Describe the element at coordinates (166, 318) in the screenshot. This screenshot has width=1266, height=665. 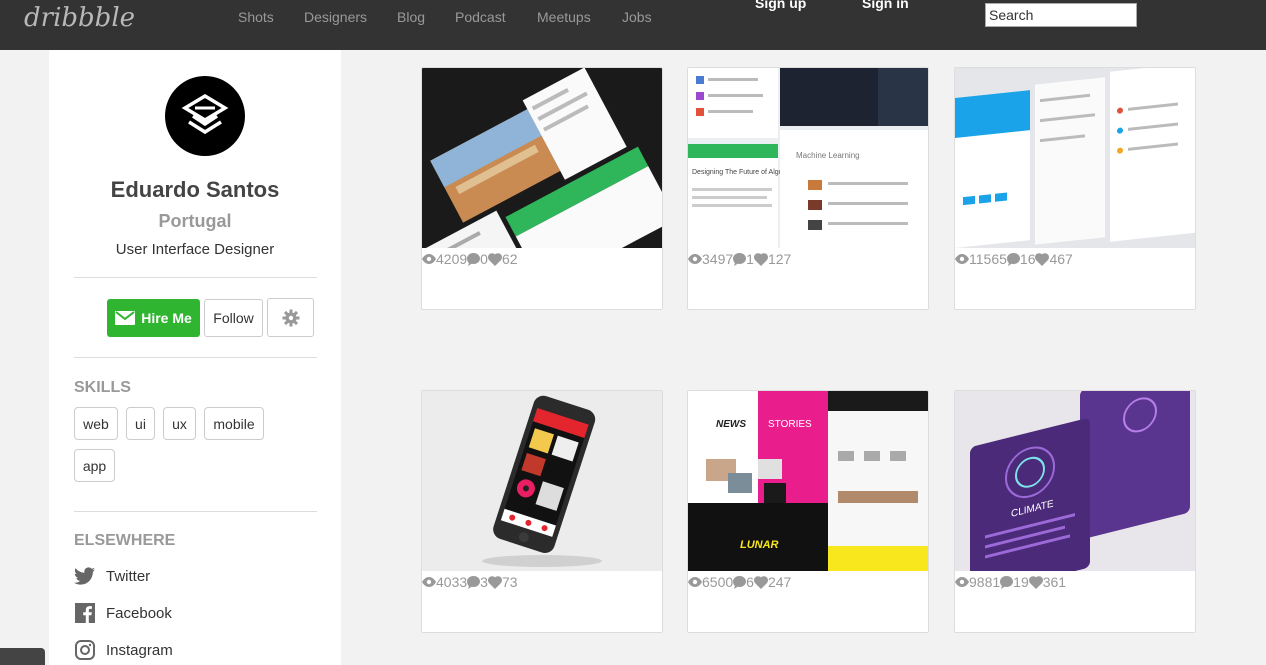
I see `hire-me-label: Hire Me` at that location.